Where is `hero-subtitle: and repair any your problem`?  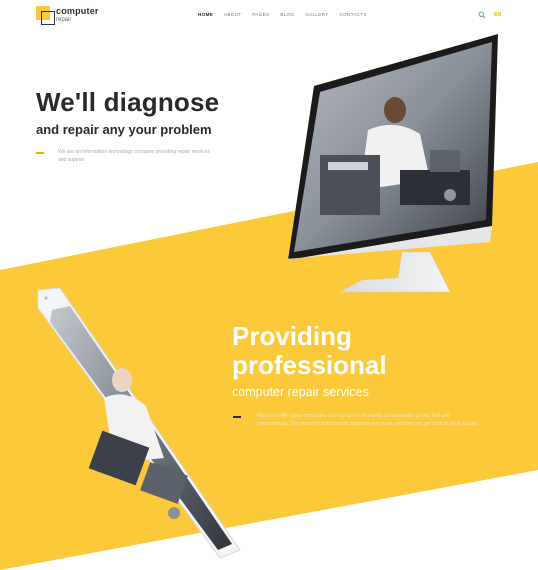 hero-subtitle: and repair any your problem is located at coordinates (124, 129).